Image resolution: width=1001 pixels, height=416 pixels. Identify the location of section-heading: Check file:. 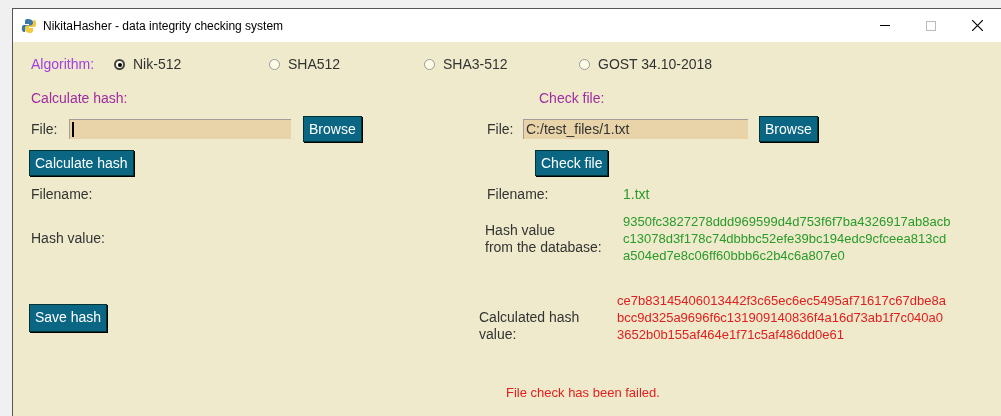
(572, 97).